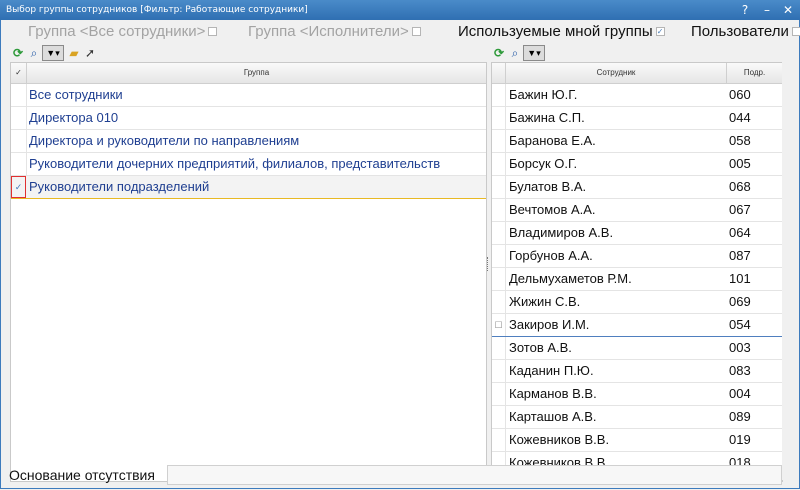 Image resolution: width=800 pixels, height=490 pixels. Describe the element at coordinates (745, 32) in the screenshot. I see `filter-users: Пользователи` at that location.